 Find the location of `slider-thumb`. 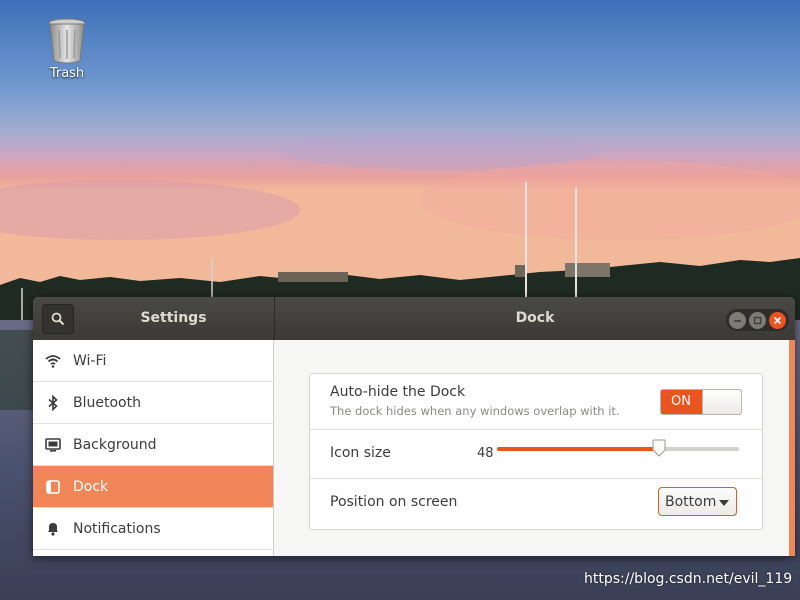

slider-thumb is located at coordinates (659, 448).